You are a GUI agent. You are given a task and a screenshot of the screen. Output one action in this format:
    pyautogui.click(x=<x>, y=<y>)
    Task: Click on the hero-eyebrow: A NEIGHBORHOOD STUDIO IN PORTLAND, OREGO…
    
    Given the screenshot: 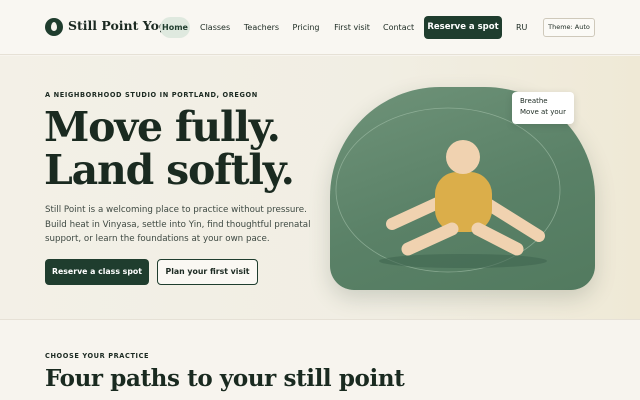 What is the action you would take?
    pyautogui.click(x=151, y=95)
    